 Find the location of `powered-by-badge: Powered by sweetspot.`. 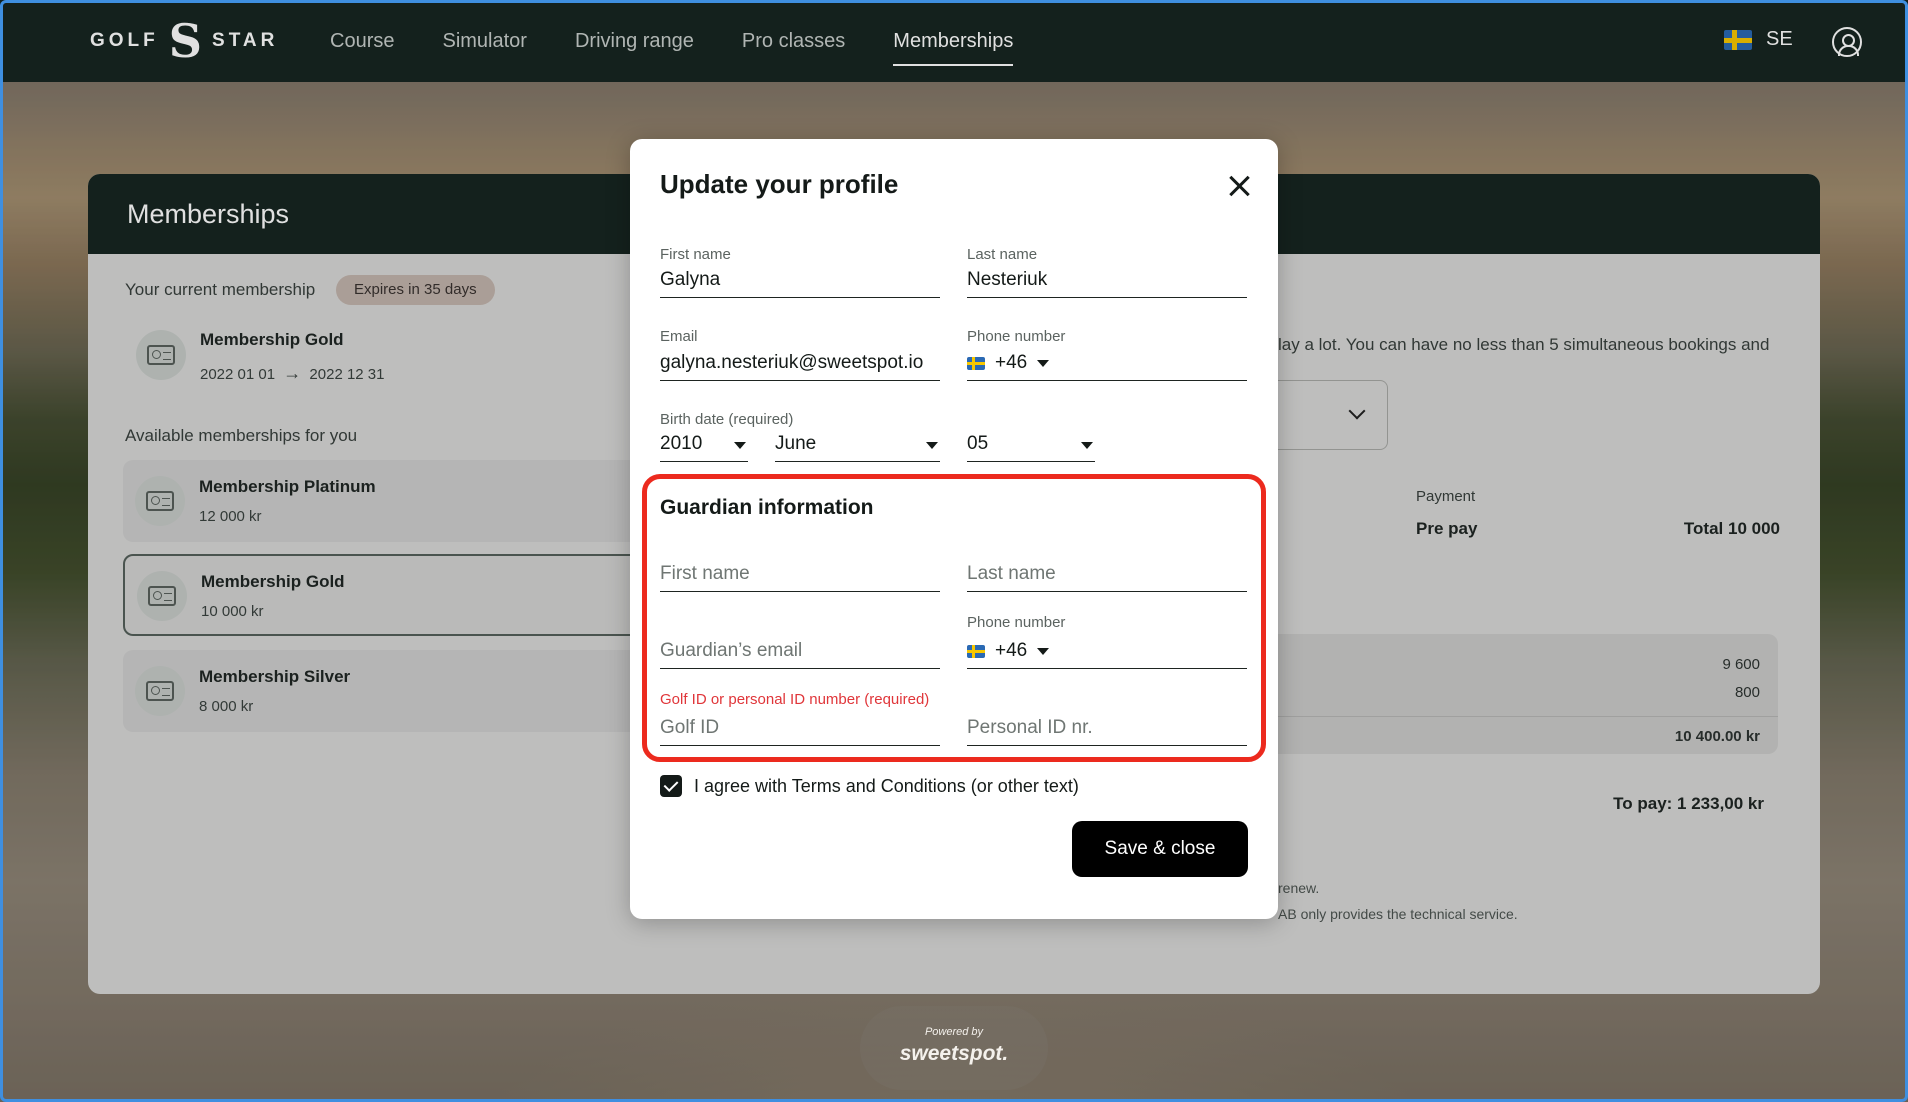

powered-by-badge: Powered by sweetspot. is located at coordinates (954, 1048).